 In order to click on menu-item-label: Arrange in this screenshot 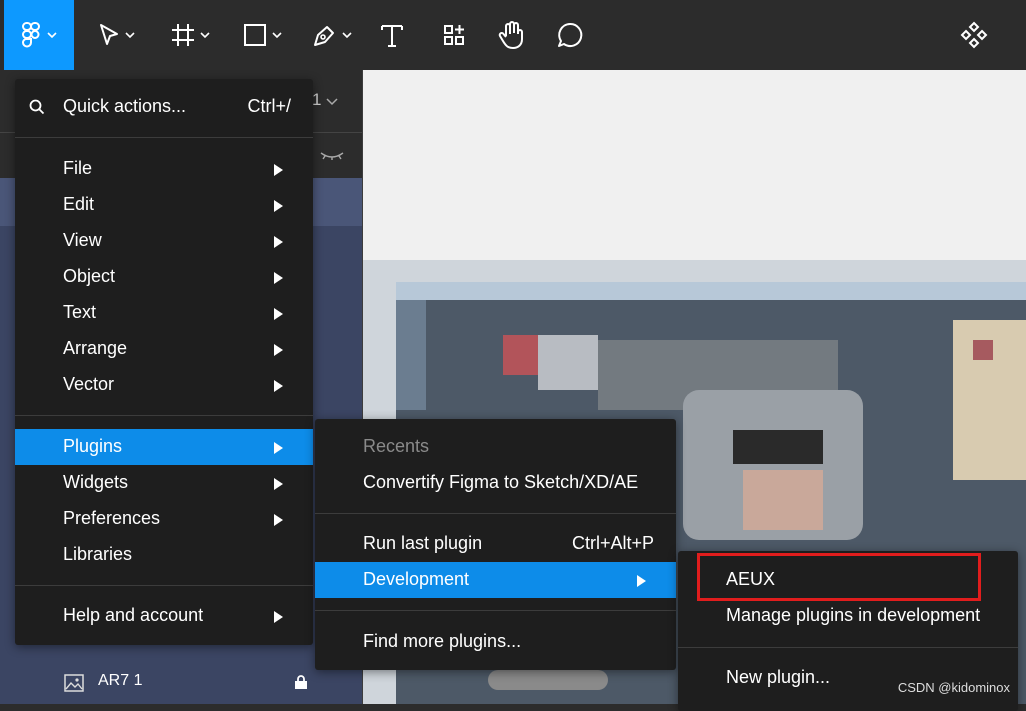, I will do `click(95, 348)`.